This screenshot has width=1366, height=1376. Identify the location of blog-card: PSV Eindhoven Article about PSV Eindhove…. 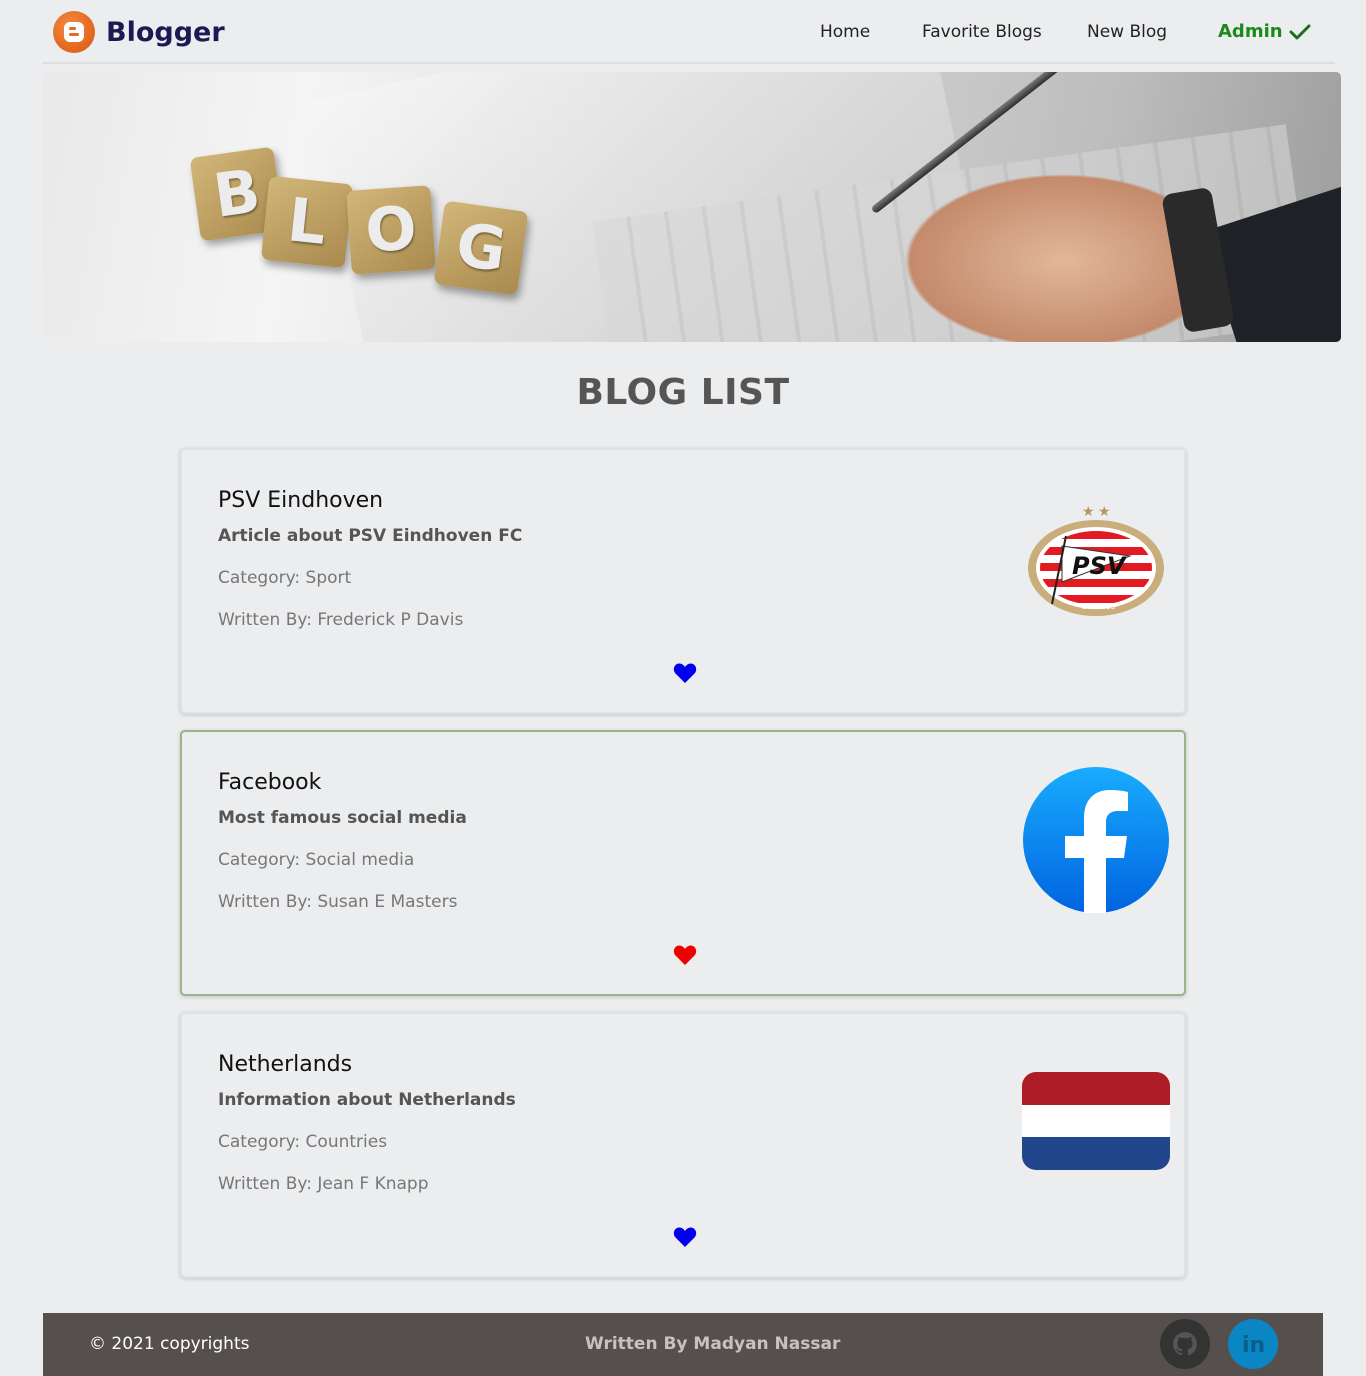
(683, 581).